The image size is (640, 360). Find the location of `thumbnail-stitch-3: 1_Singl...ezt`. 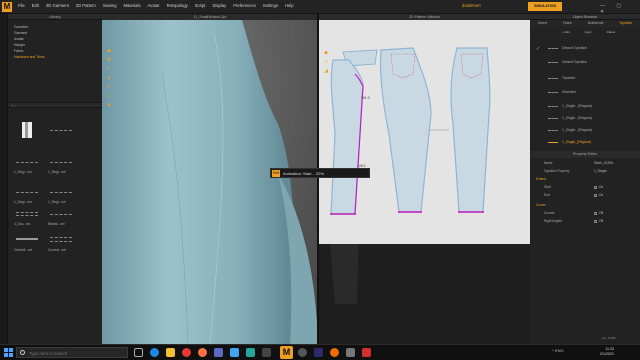

thumbnail-stitch-3: 1_Singl...ezt is located at coordinates (62, 163).